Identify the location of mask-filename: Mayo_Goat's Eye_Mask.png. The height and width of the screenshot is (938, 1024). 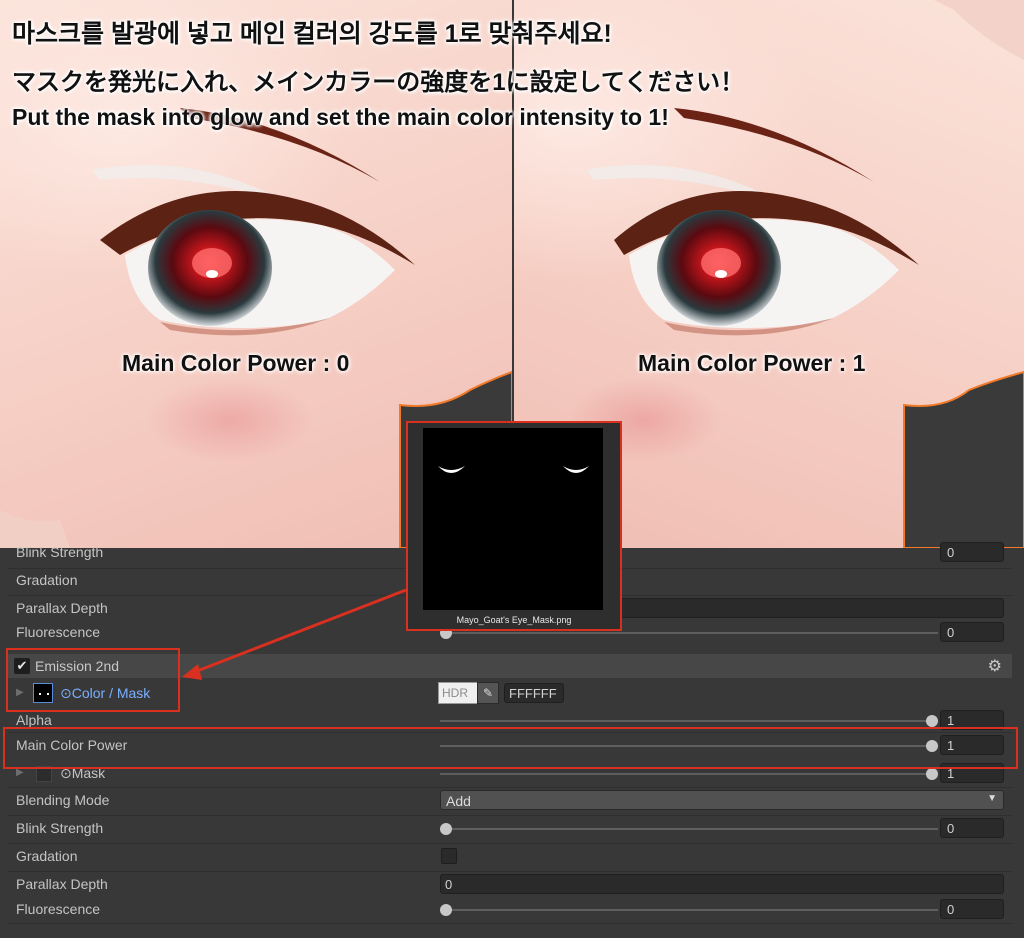
(514, 620).